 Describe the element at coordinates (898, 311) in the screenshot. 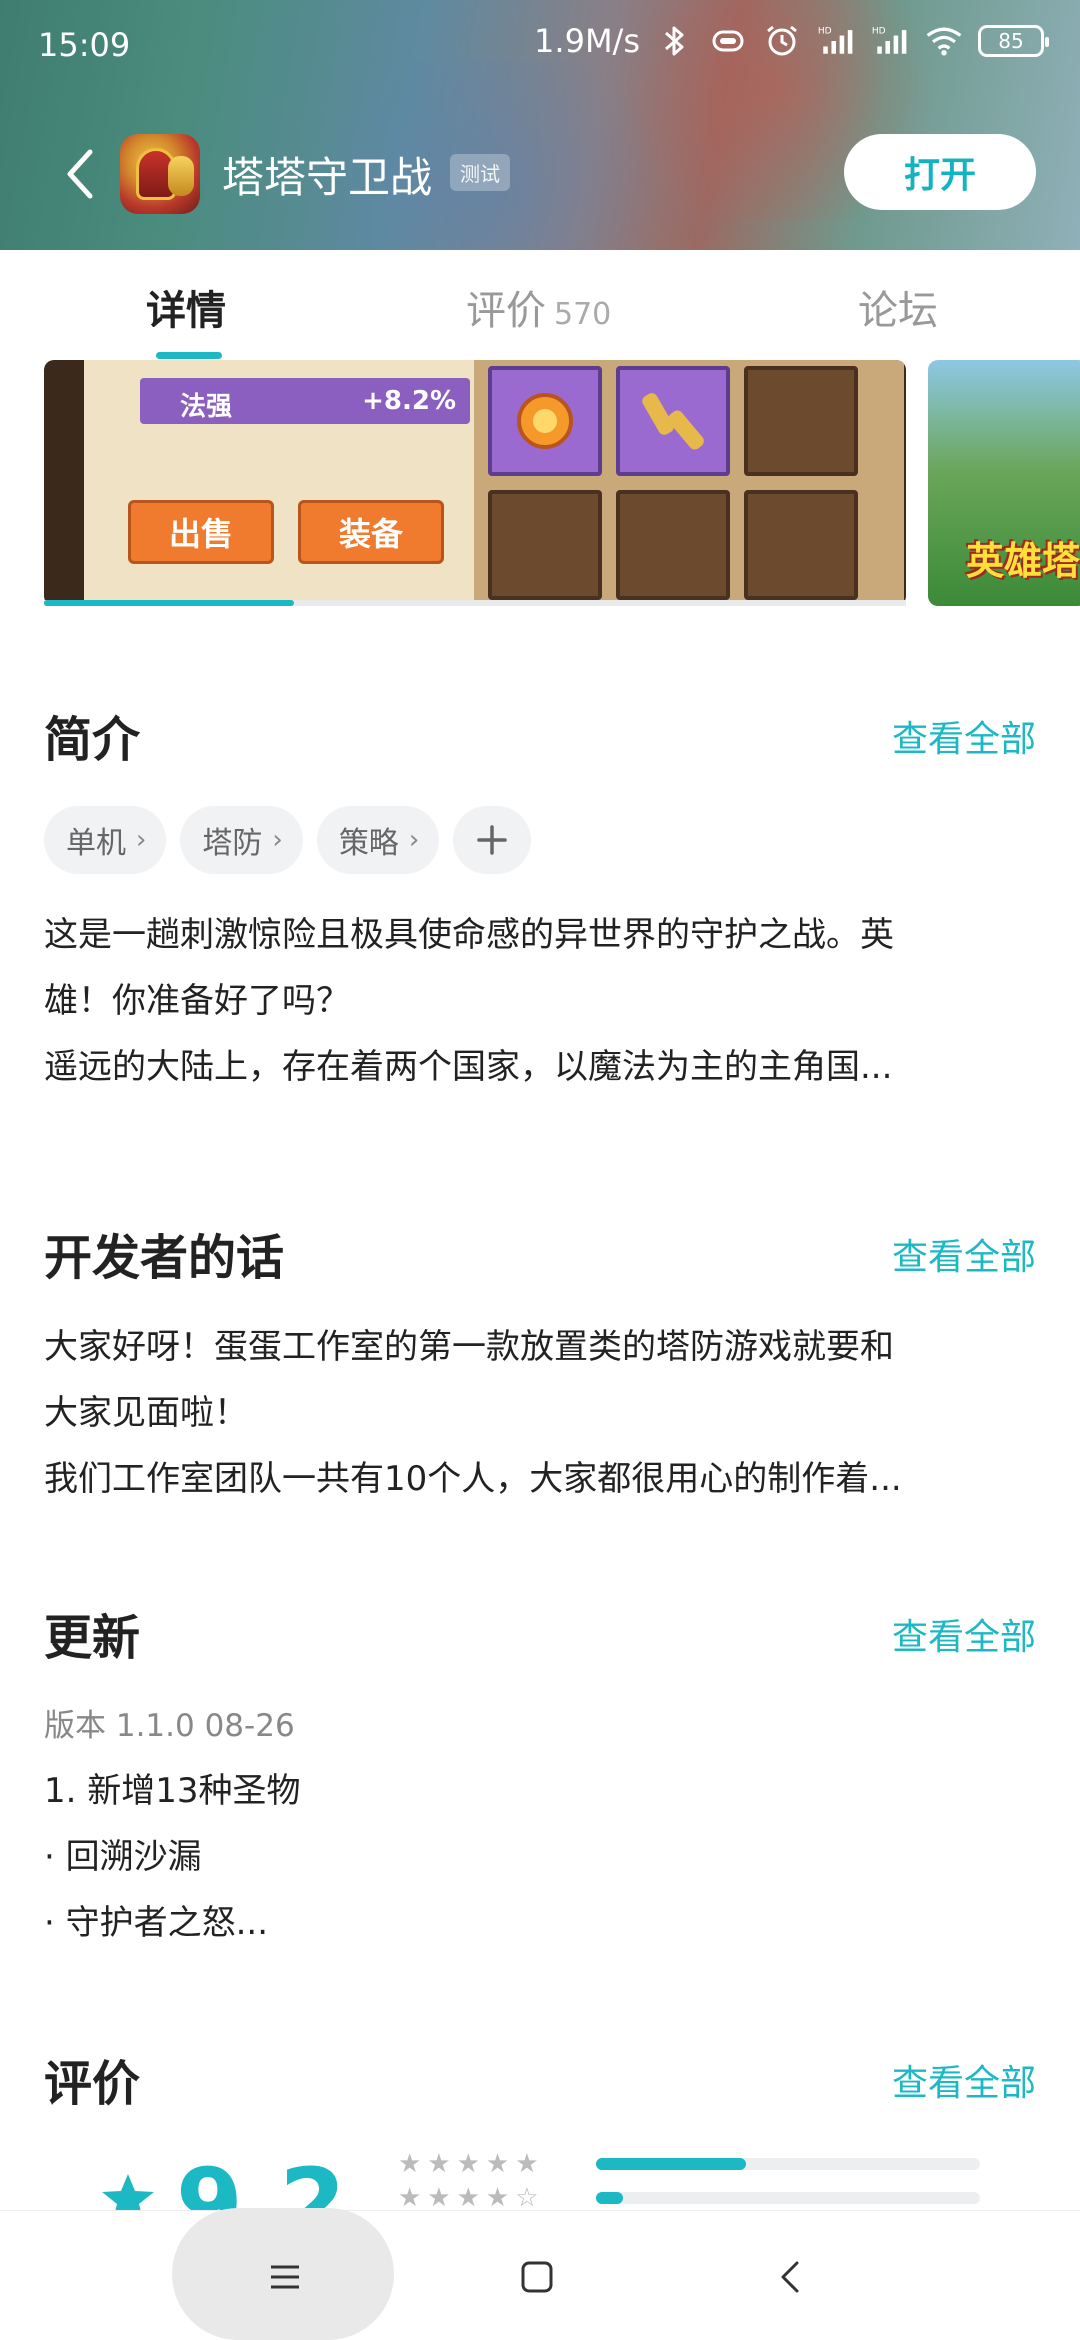

I see `tab-forum-label: 论坛` at that location.